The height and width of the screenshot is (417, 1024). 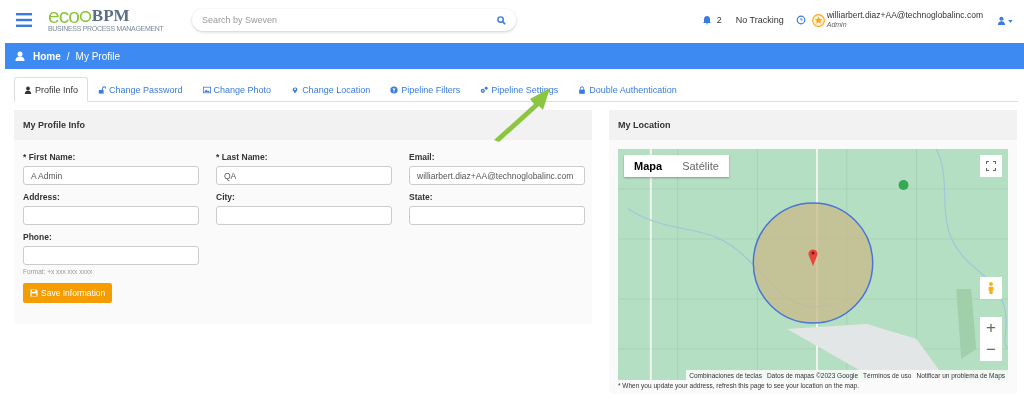 I want to click on search-field: Search by Sweven, so click(x=354, y=20).